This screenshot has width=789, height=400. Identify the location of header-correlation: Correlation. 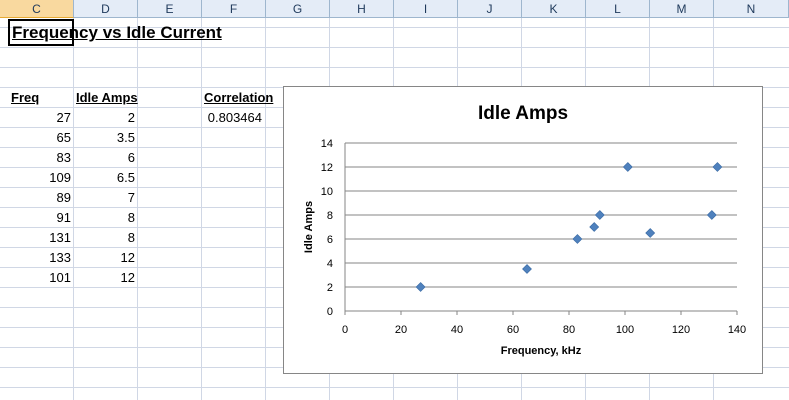
(238, 97).